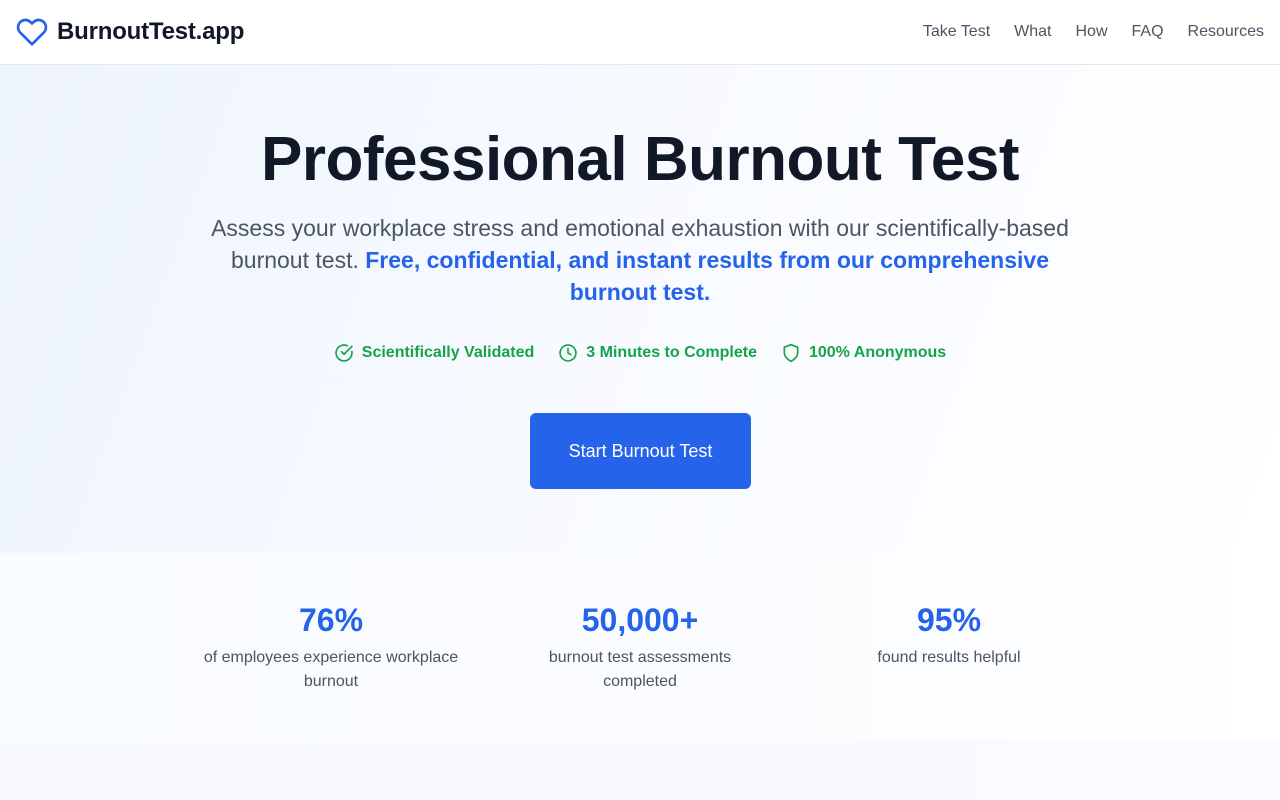 This screenshot has width=1280, height=800. Describe the element at coordinates (331, 620) in the screenshot. I see `stat-value: 76%` at that location.